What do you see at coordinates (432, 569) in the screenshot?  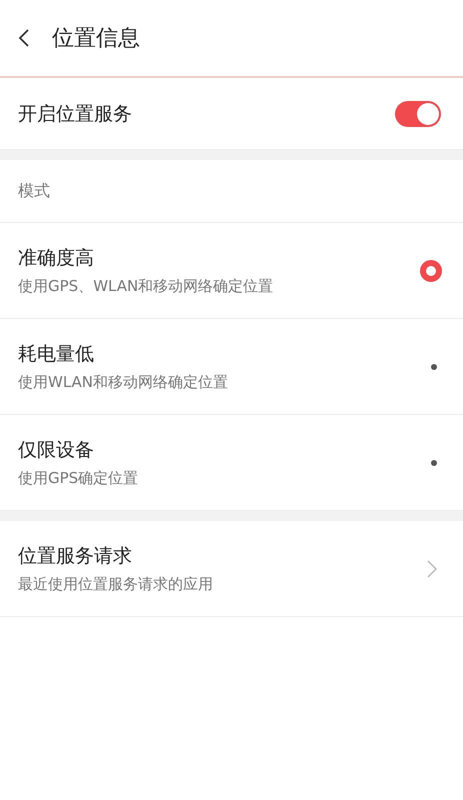 I see `chevron-icon` at bounding box center [432, 569].